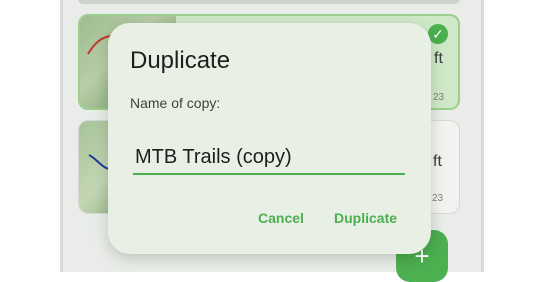  I want to click on copy-name-input, so click(269, 158).